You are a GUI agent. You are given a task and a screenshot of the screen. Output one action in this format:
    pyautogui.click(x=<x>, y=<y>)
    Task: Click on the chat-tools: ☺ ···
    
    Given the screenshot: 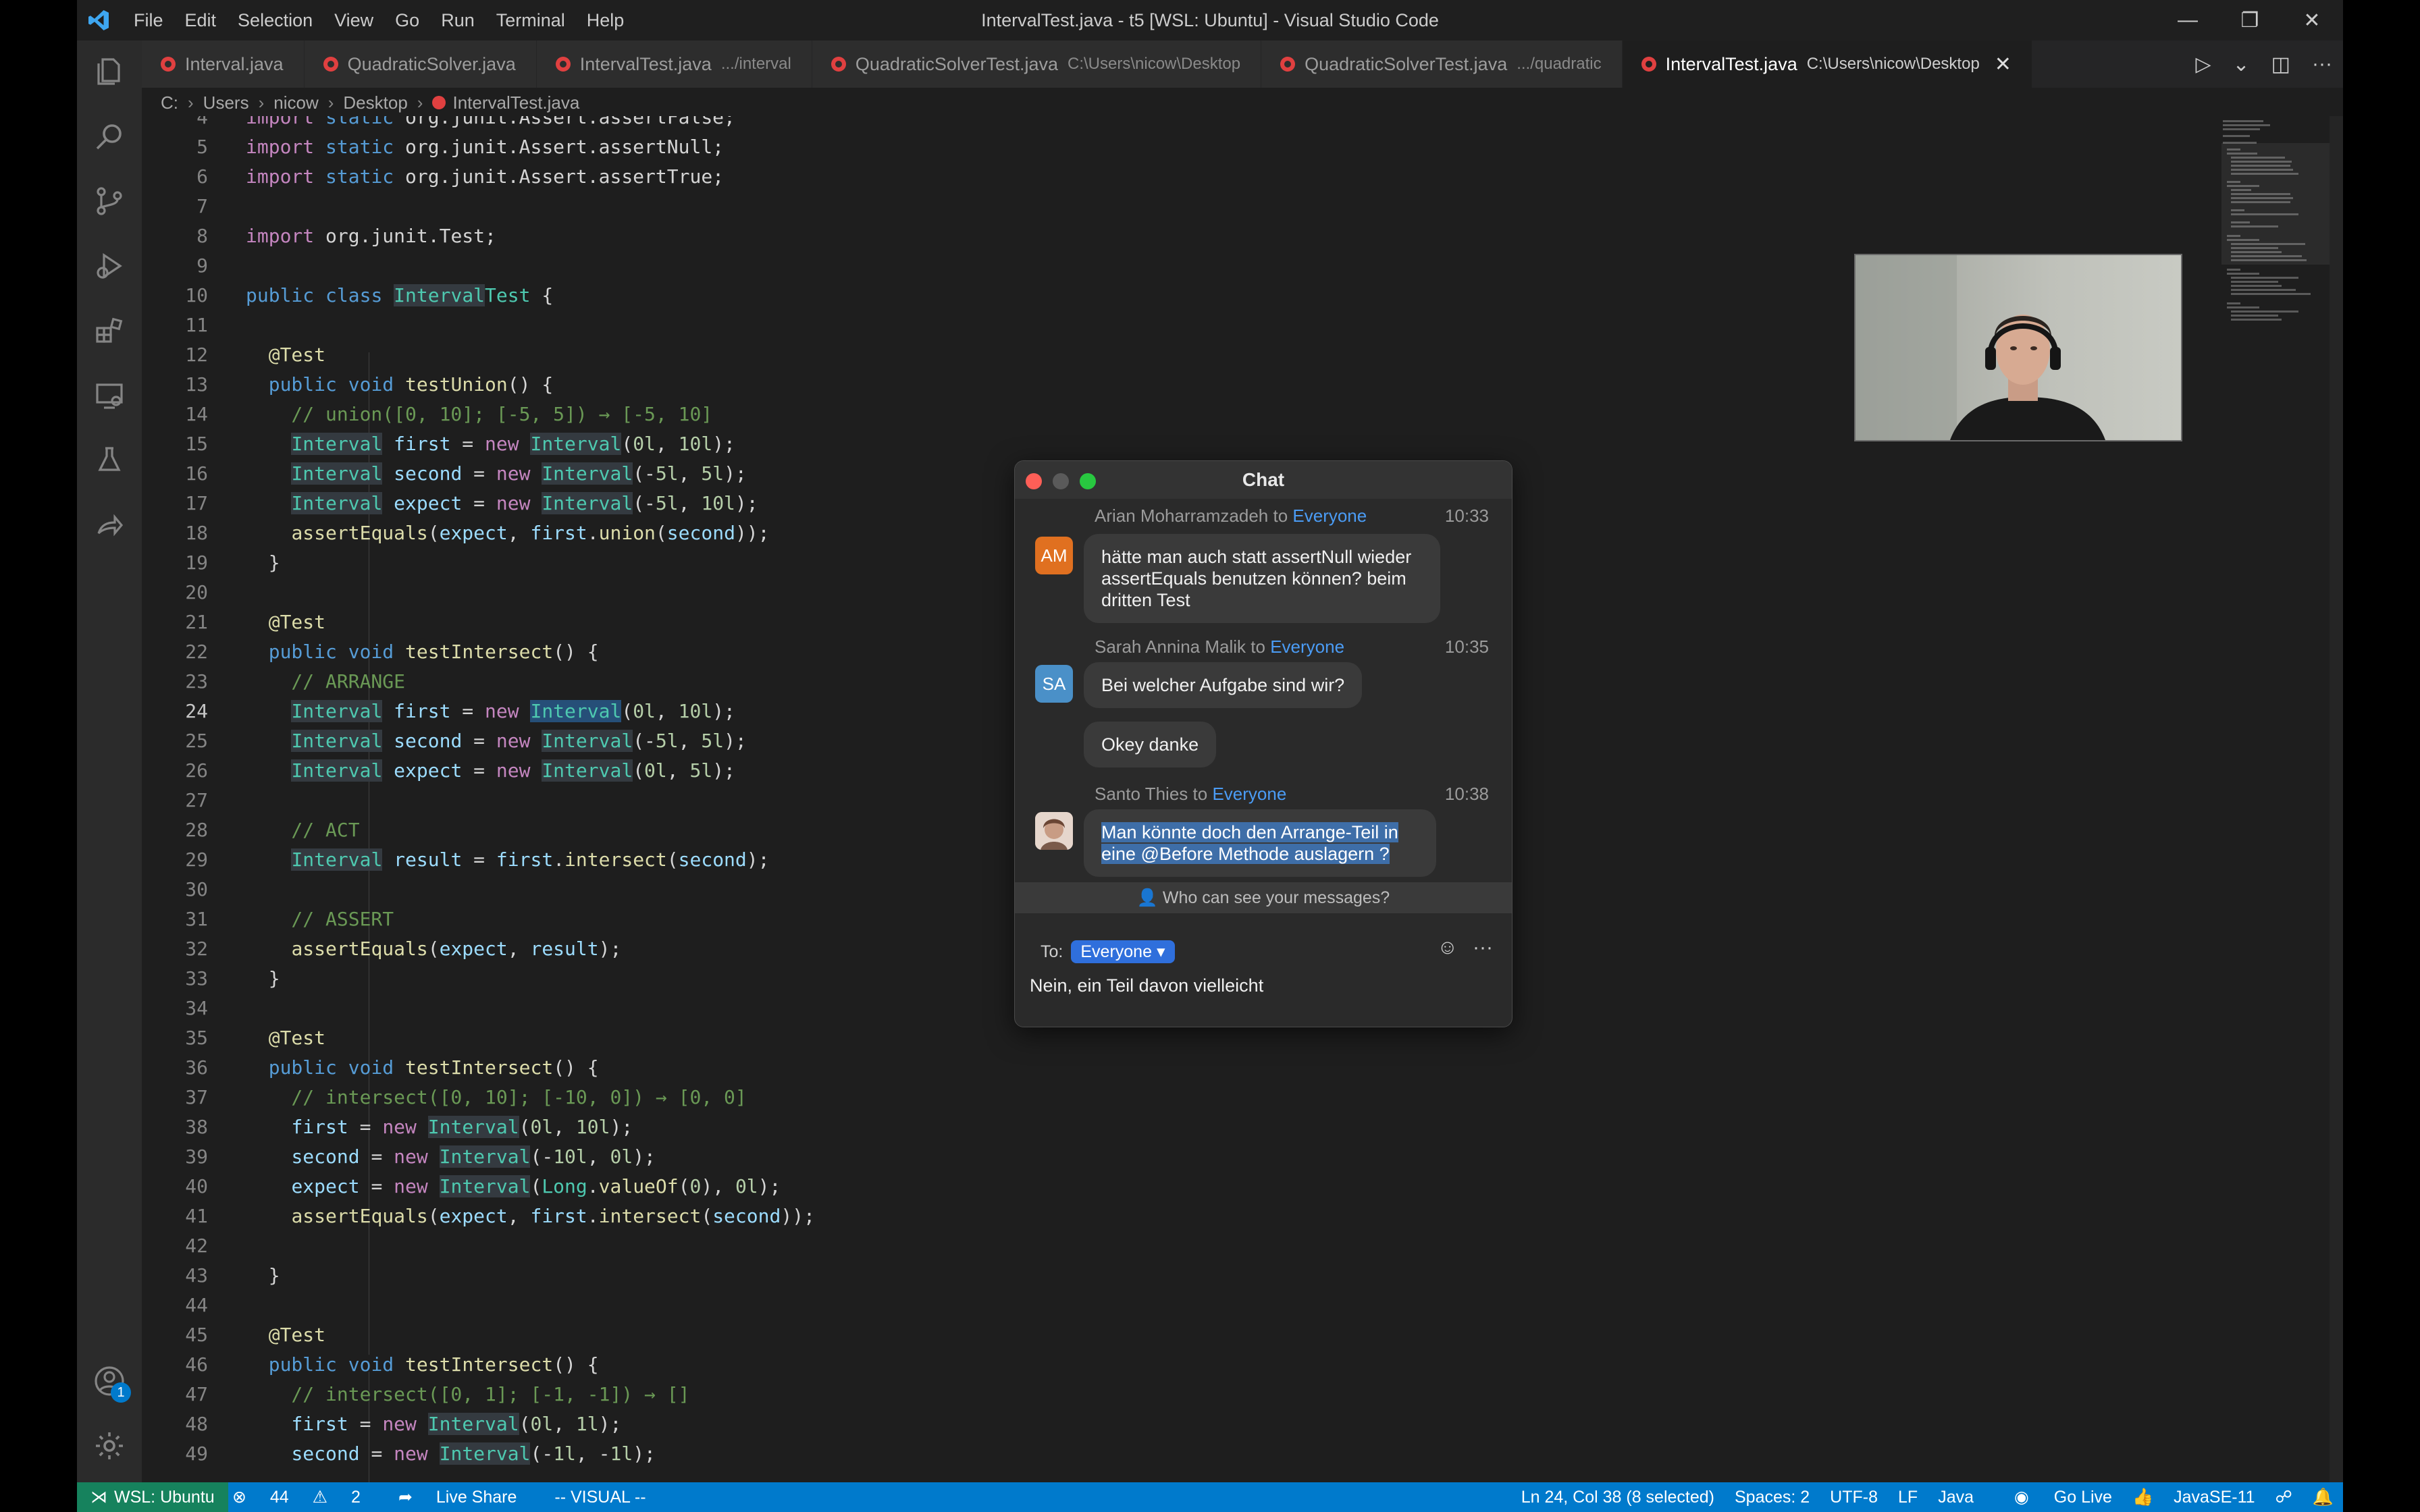 What is the action you would take?
    pyautogui.click(x=1457, y=947)
    